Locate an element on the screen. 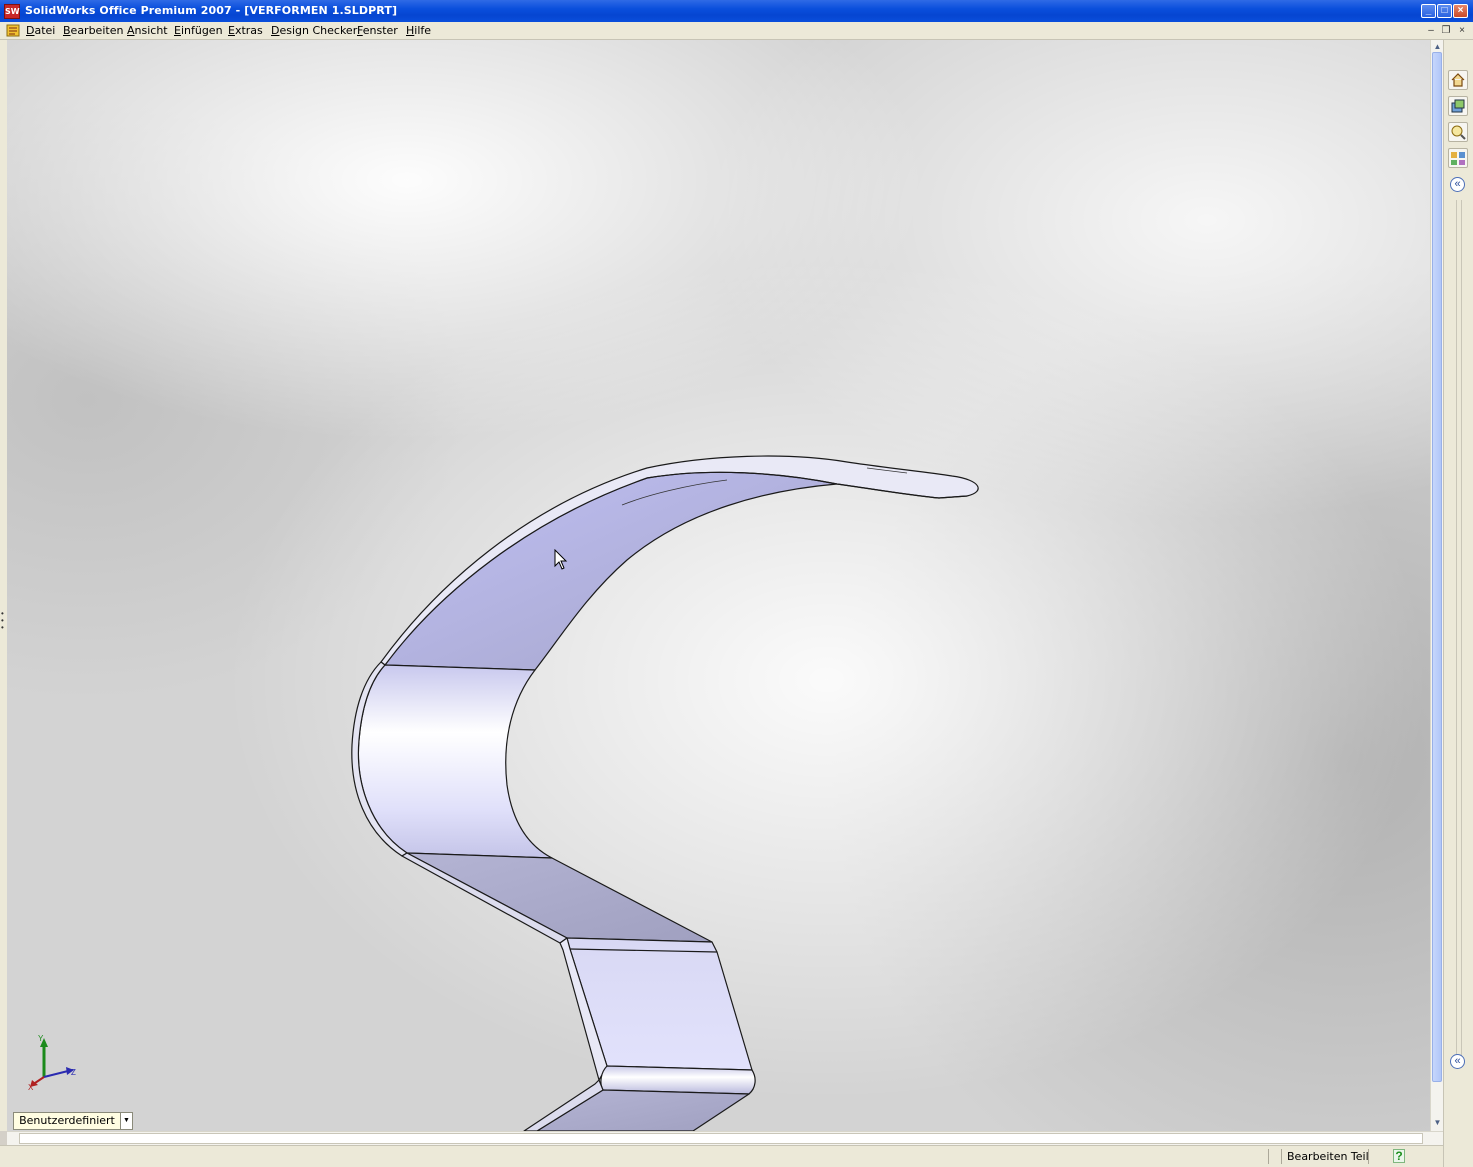 The width and height of the screenshot is (1473, 1167). view-orientation-dropdown: Benutzerdefiniert is located at coordinates (67, 1121).